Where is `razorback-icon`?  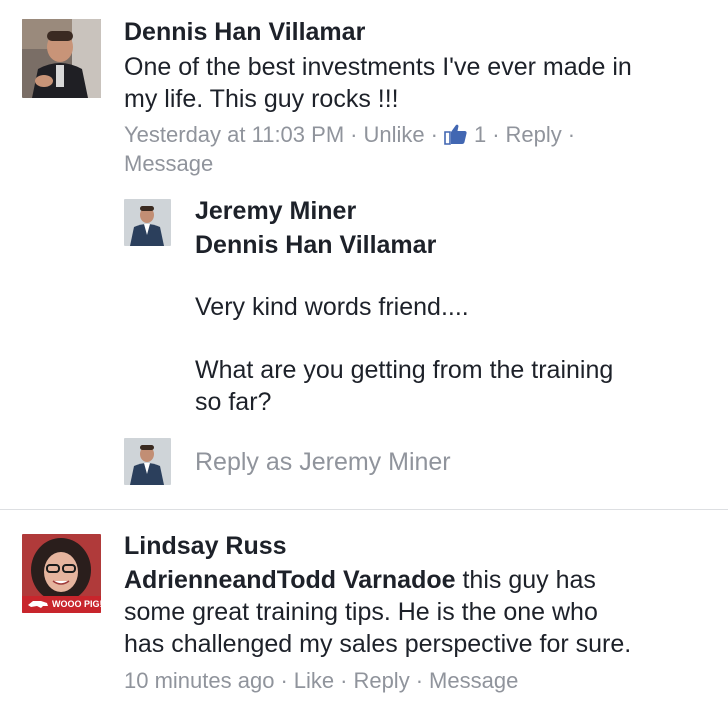
razorback-icon is located at coordinates (38, 604).